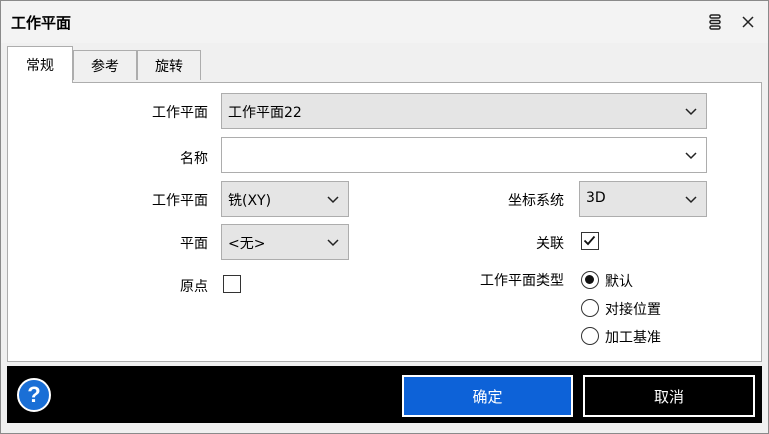 This screenshot has width=769, height=434. What do you see at coordinates (265, 113) in the screenshot?
I see `workplane-select-value: 工作平面22` at bounding box center [265, 113].